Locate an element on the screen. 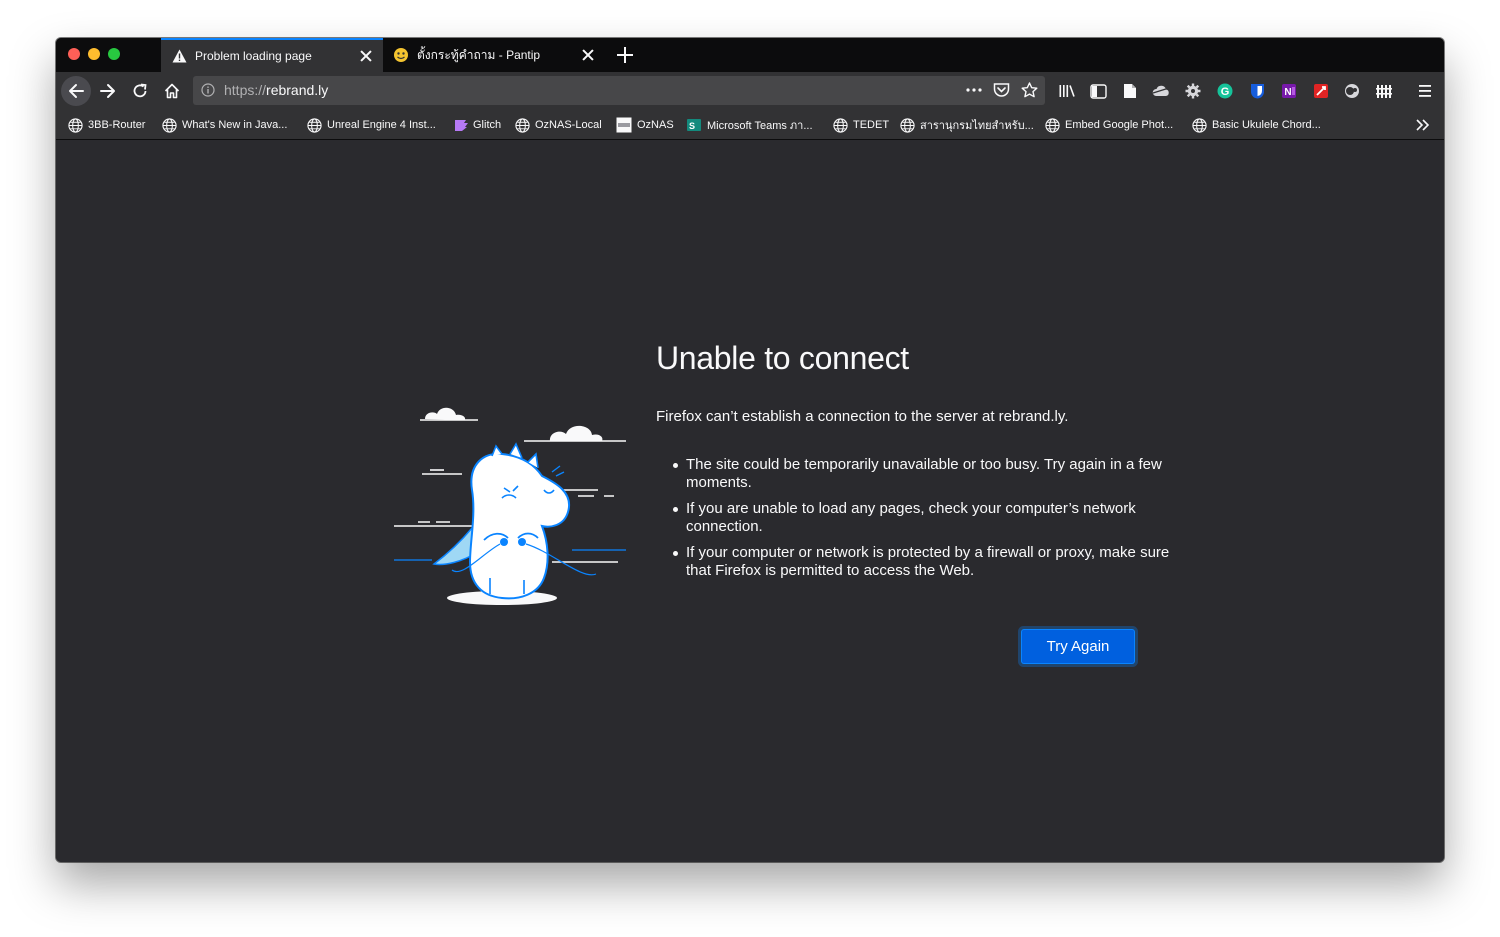 This screenshot has width=1500, height=937. bookmark-label: TEDET is located at coordinates (871, 125).